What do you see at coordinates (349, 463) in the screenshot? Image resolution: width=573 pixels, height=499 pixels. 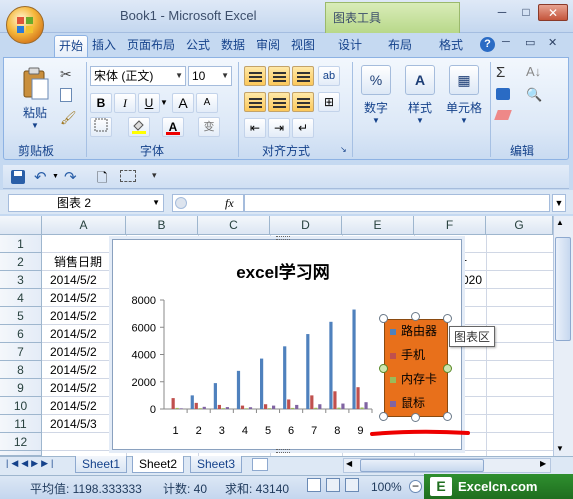 I see `scroll-left-icon: ◀` at bounding box center [349, 463].